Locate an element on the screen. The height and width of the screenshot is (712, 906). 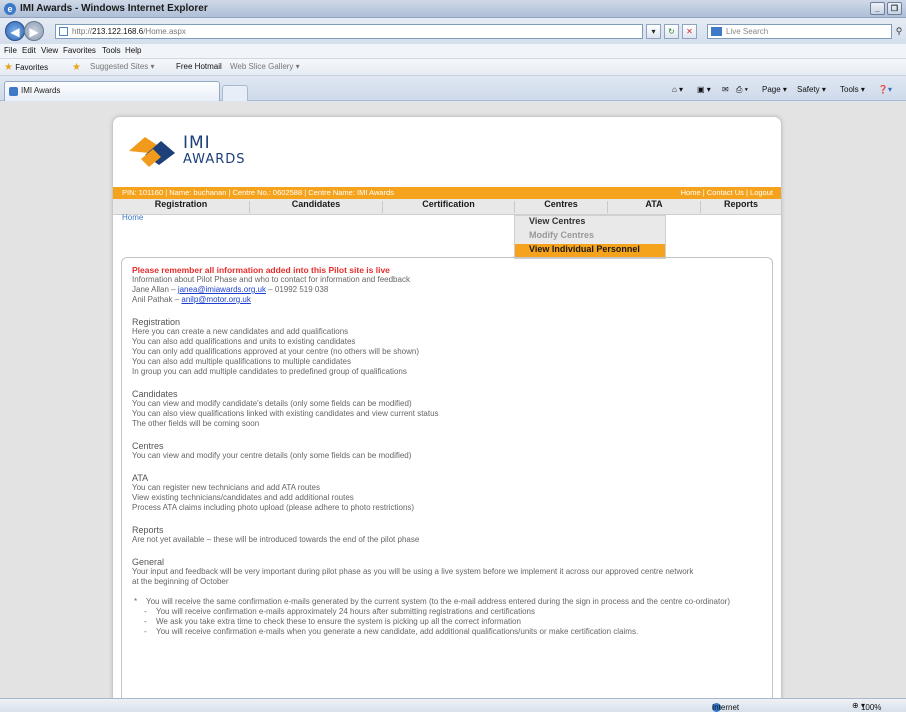
free-hotmail-link: Free Hotmail is located at coordinates (199, 66).